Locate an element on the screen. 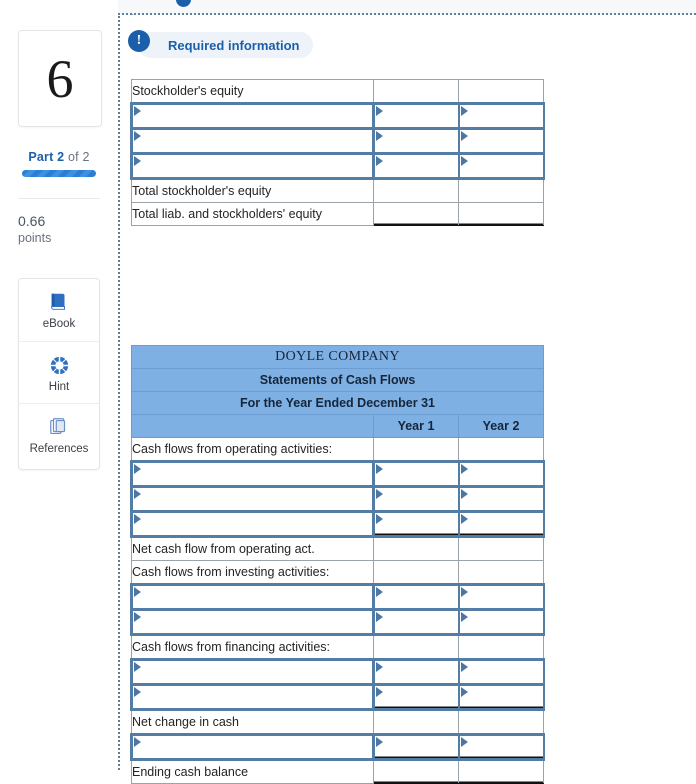 The image size is (696, 784). company-name: DOYLE COMPANY is located at coordinates (337, 357).